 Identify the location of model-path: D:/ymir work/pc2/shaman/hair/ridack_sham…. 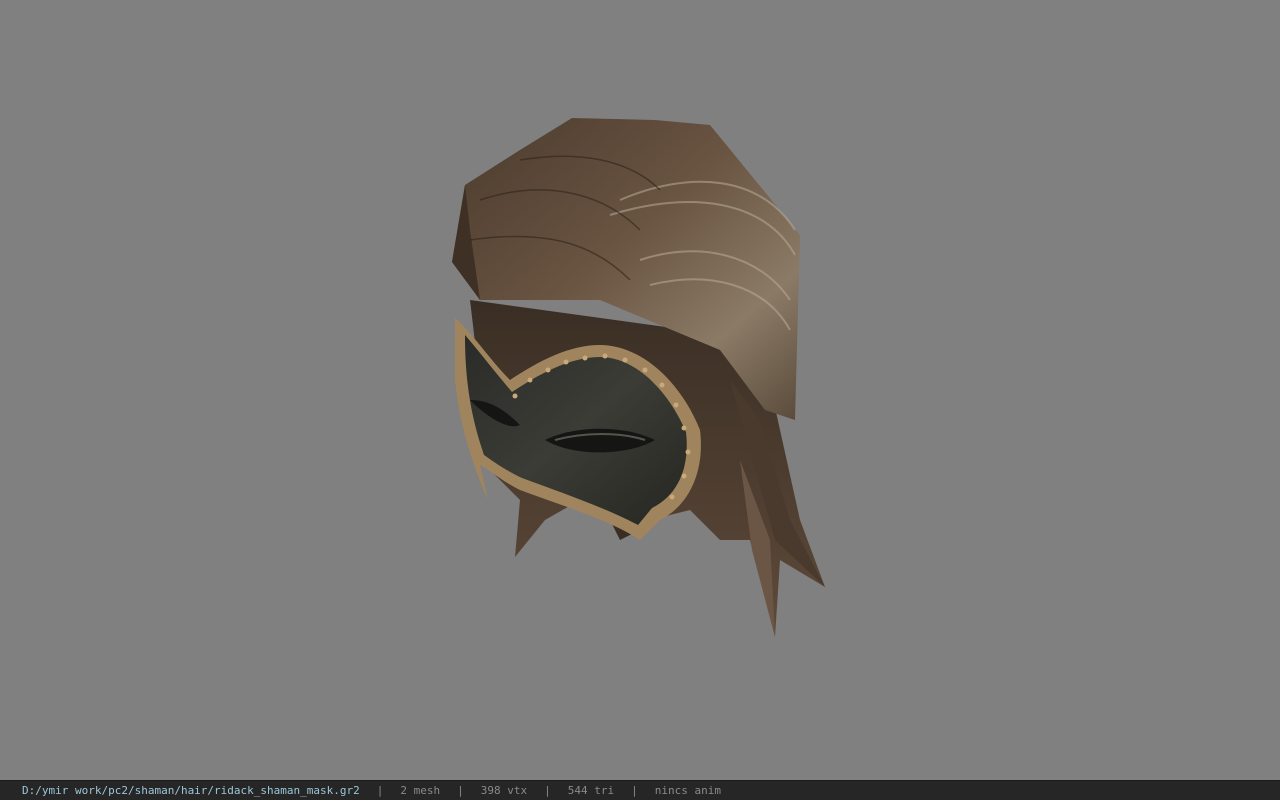
(191, 790).